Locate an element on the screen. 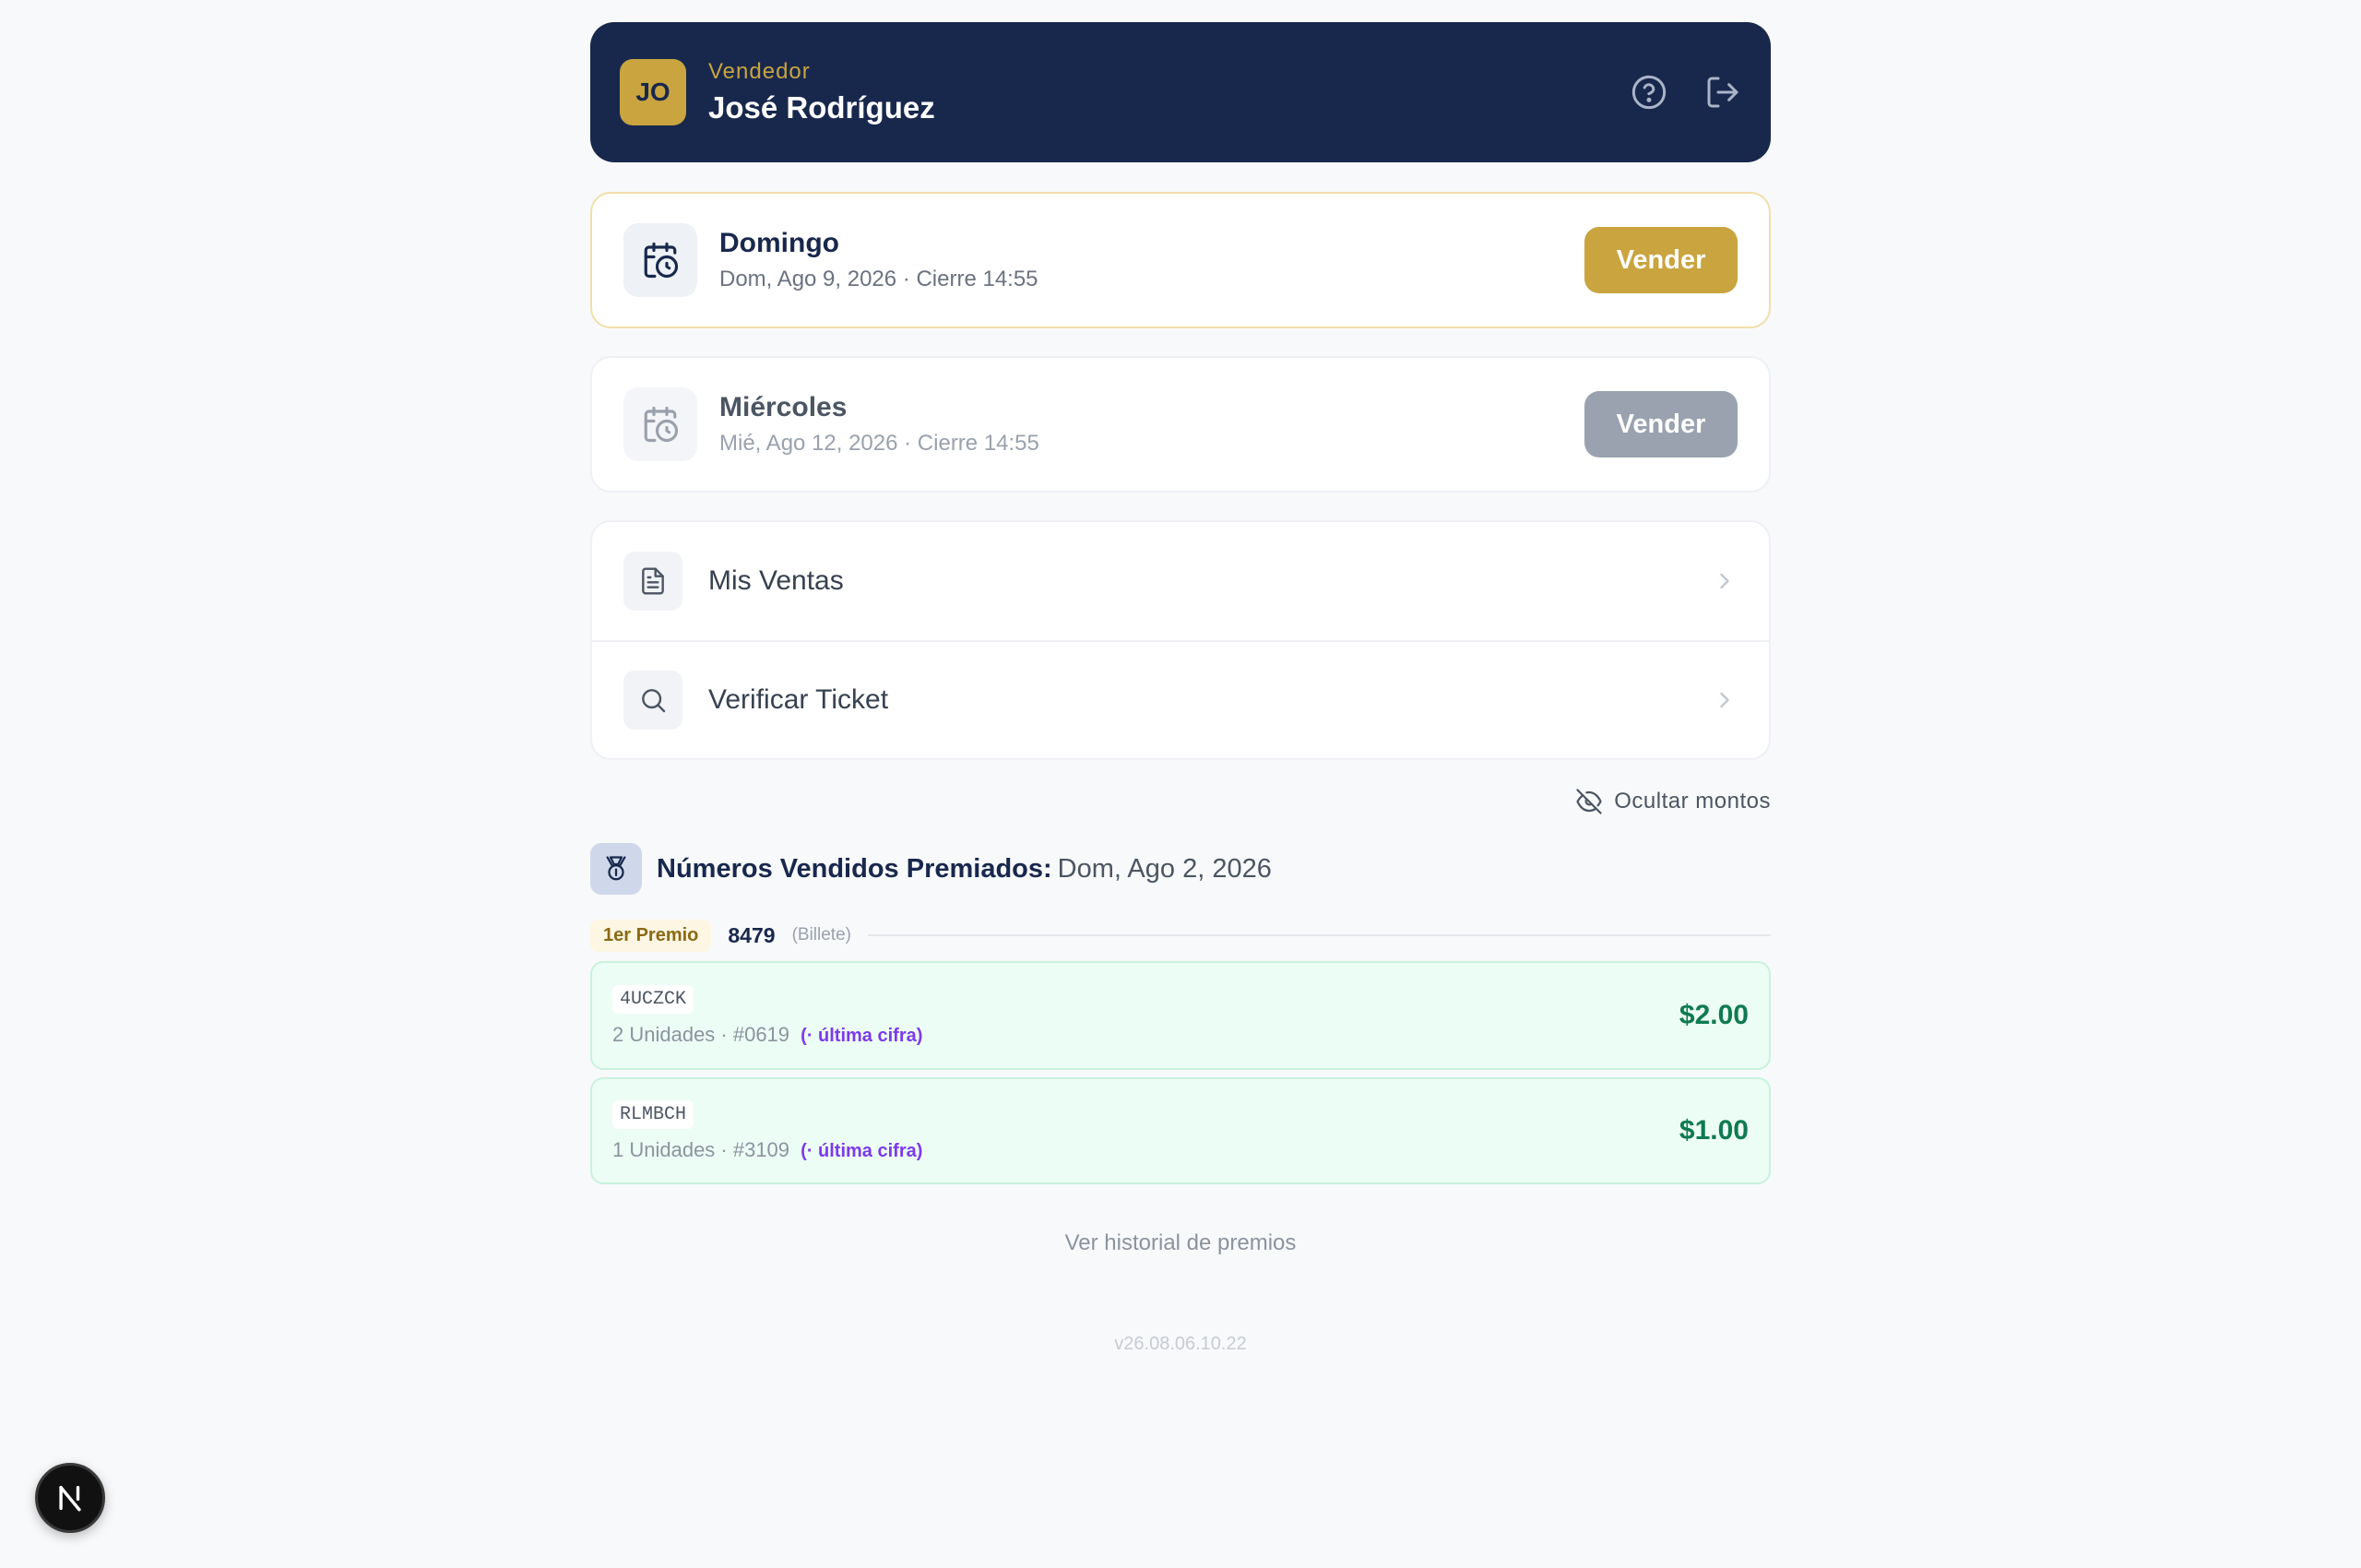 The image size is (2361, 1568). help-button is located at coordinates (1649, 92).